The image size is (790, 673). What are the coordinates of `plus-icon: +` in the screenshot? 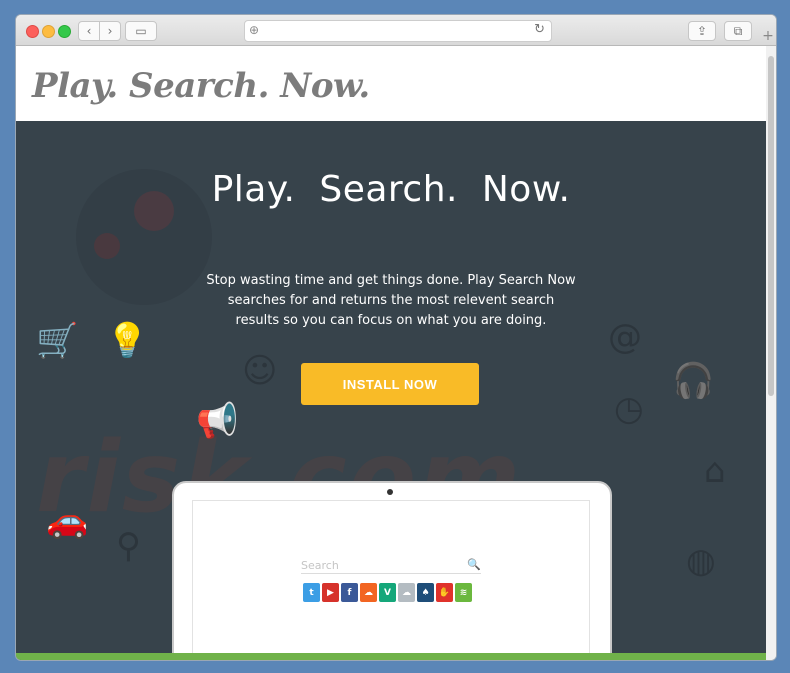 It's located at (768, 36).